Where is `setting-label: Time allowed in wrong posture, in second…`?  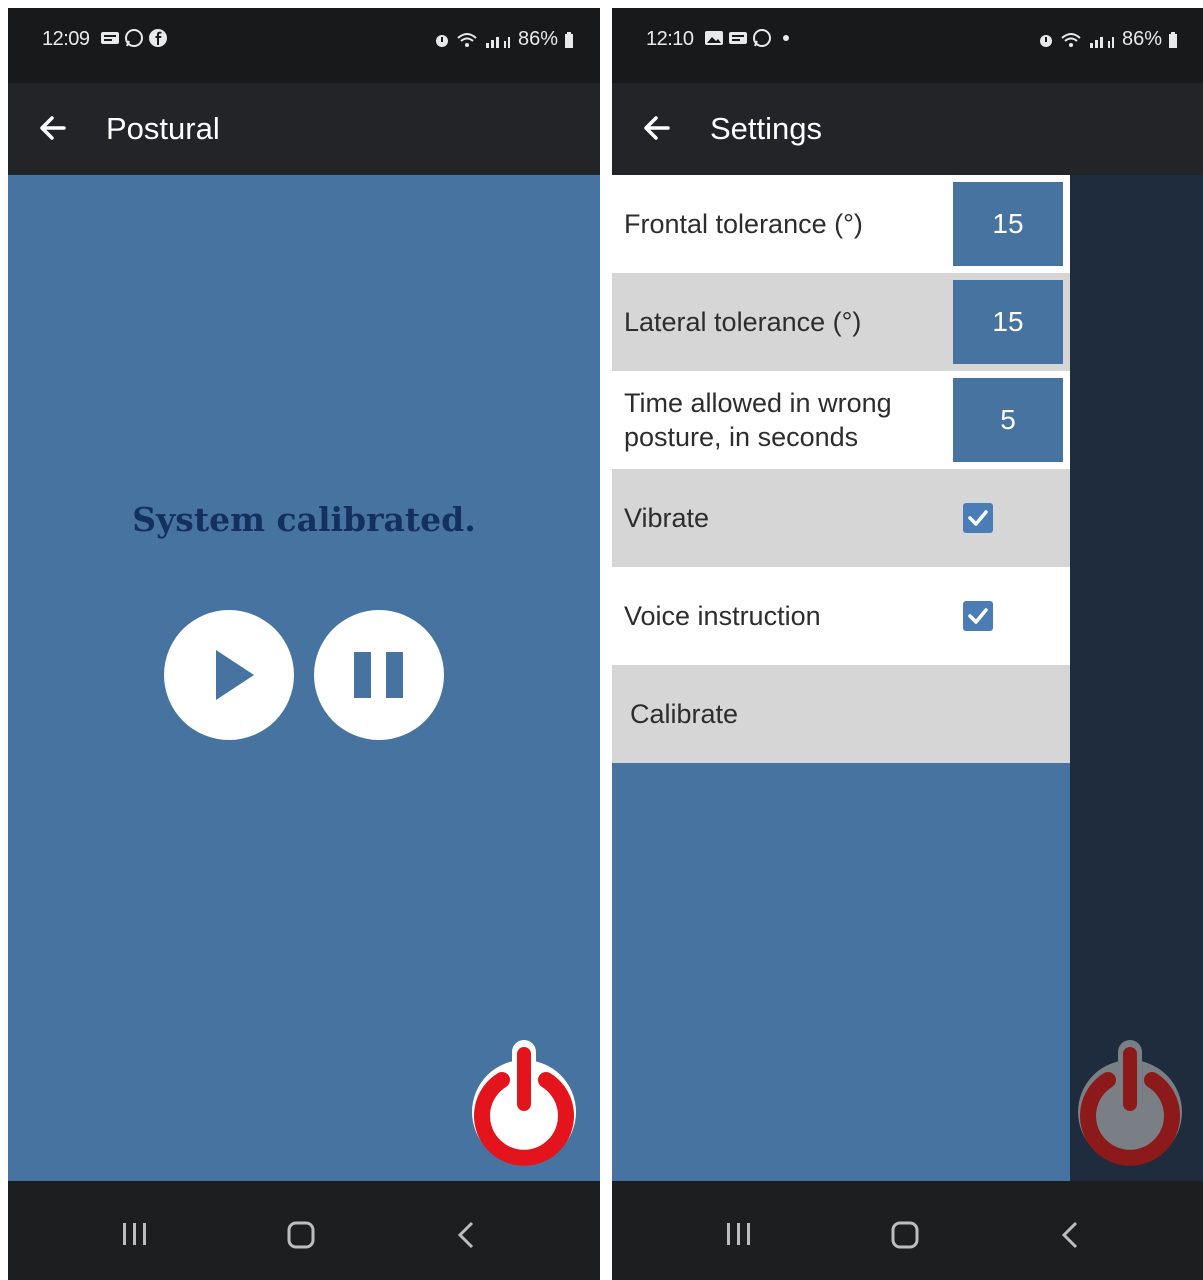
setting-label: Time allowed in wrong posture, in second… is located at coordinates (758, 420).